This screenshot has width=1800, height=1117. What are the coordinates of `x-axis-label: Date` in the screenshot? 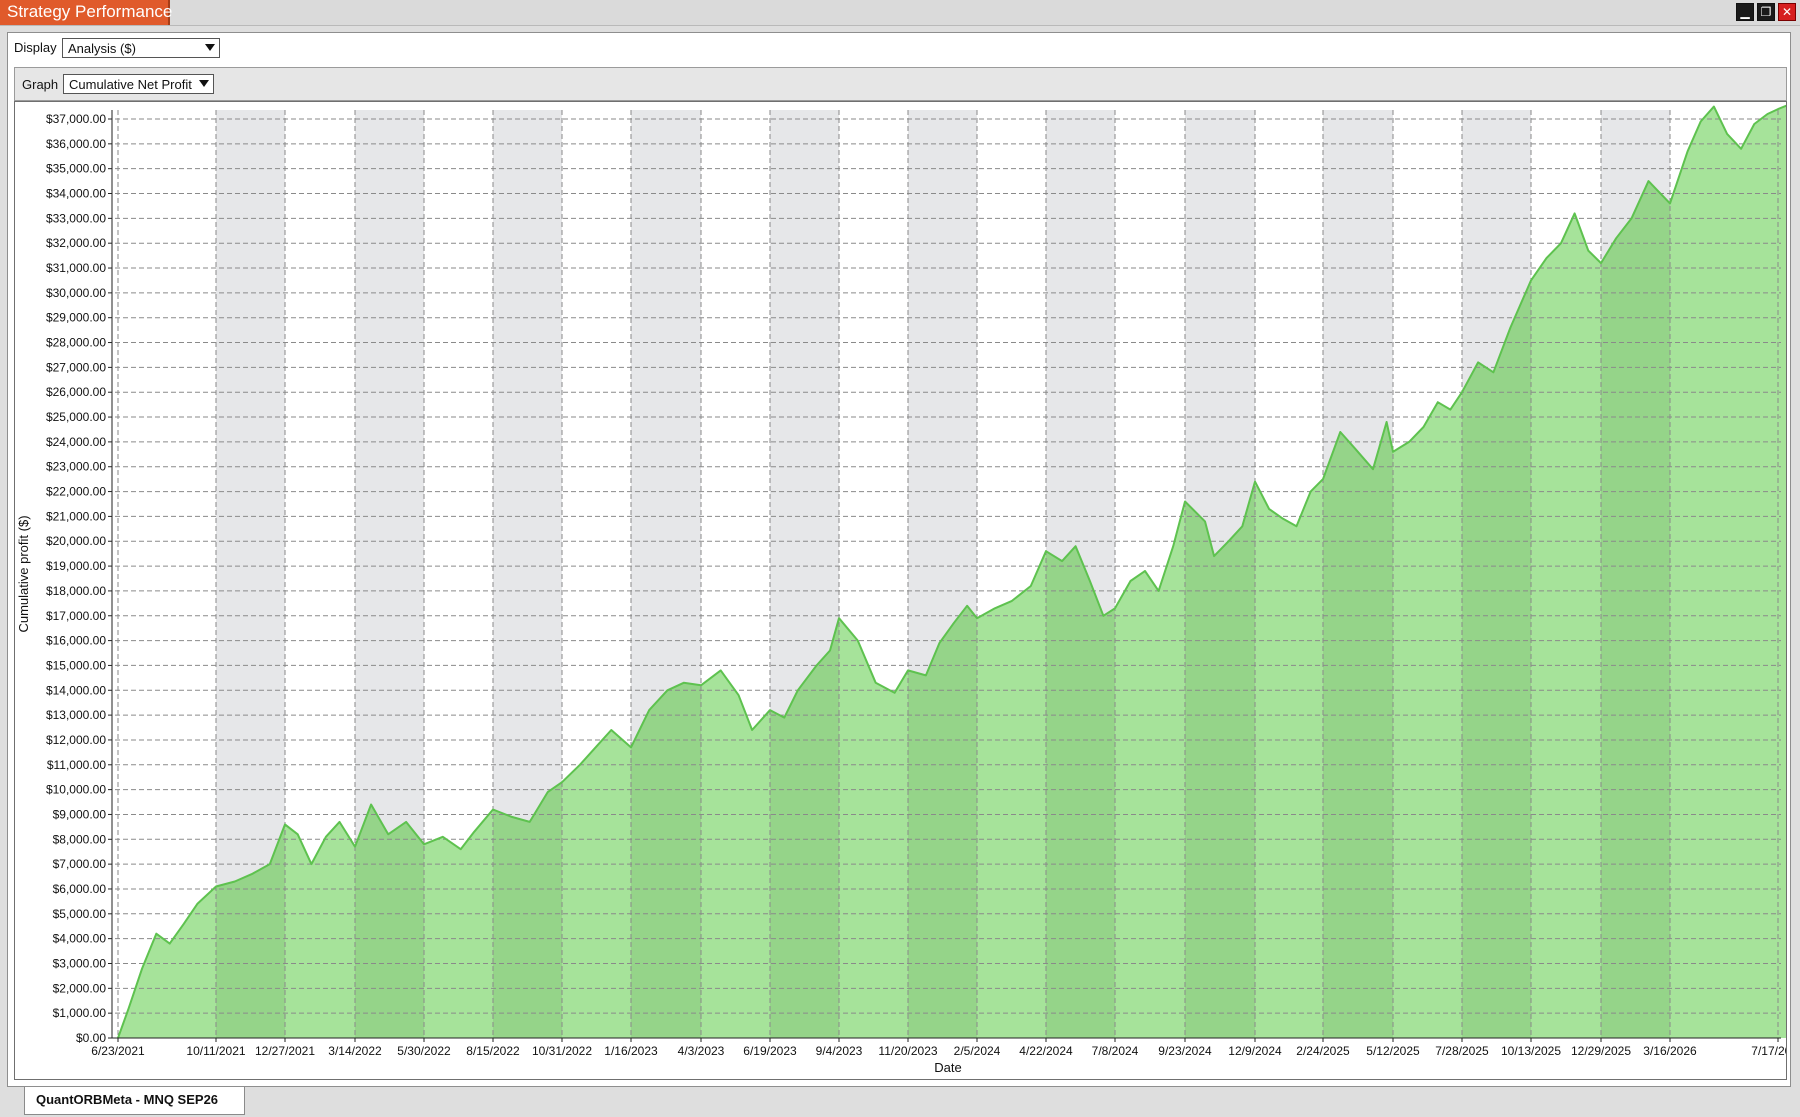 It's located at (947, 1067).